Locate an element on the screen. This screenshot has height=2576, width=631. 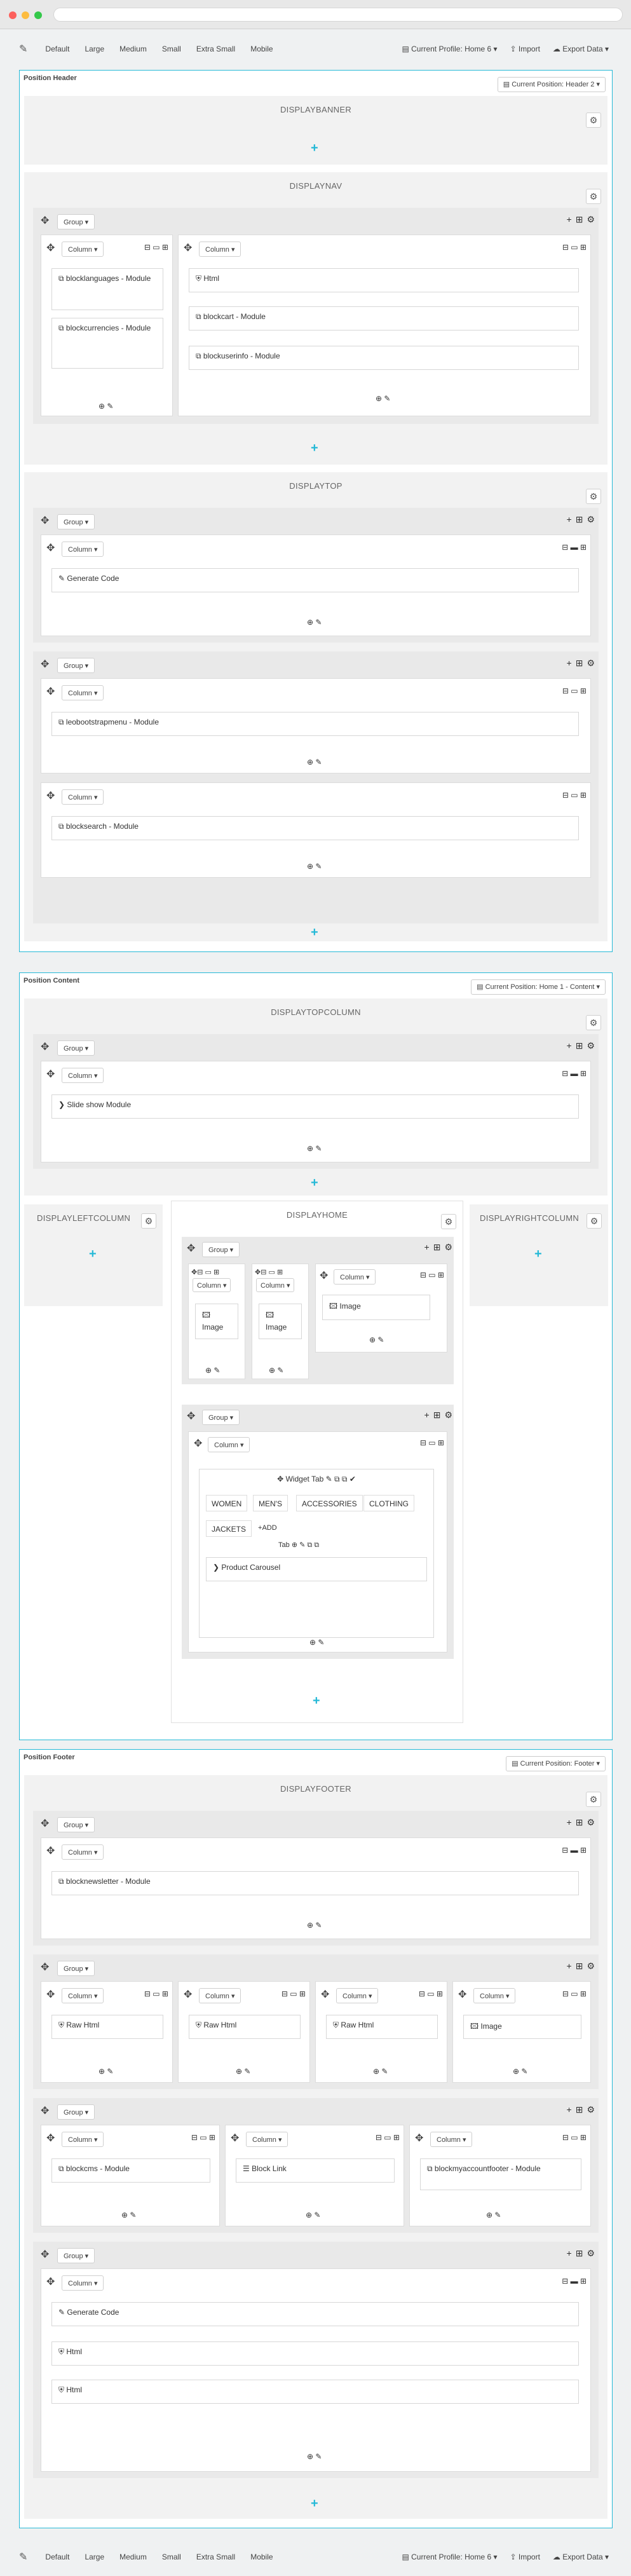
widget-module: ⧉ blocknewsletter - Module is located at coordinates (315, 1883).